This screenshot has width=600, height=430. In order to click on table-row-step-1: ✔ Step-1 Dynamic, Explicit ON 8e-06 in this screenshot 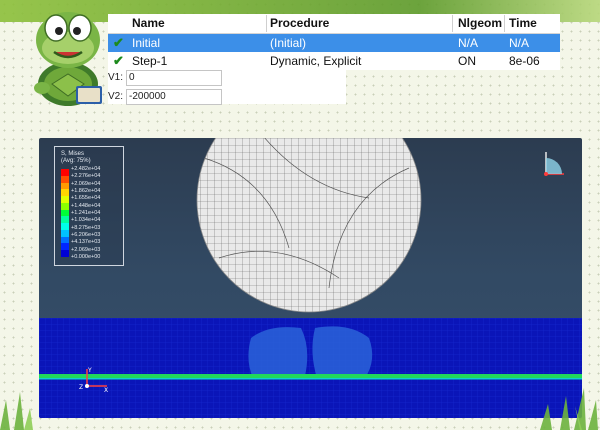, I will do `click(334, 61)`.